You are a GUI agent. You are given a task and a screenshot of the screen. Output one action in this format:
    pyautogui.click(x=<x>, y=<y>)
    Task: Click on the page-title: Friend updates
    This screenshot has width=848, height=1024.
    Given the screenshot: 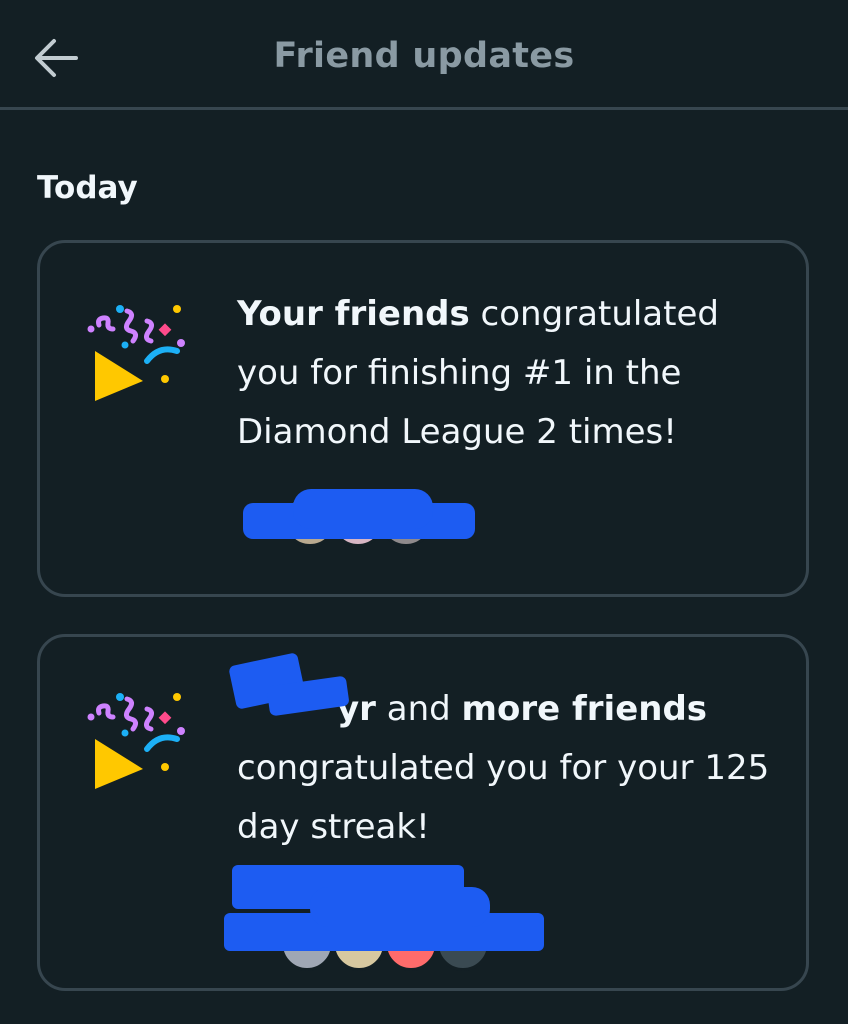 What is the action you would take?
    pyautogui.click(x=424, y=56)
    